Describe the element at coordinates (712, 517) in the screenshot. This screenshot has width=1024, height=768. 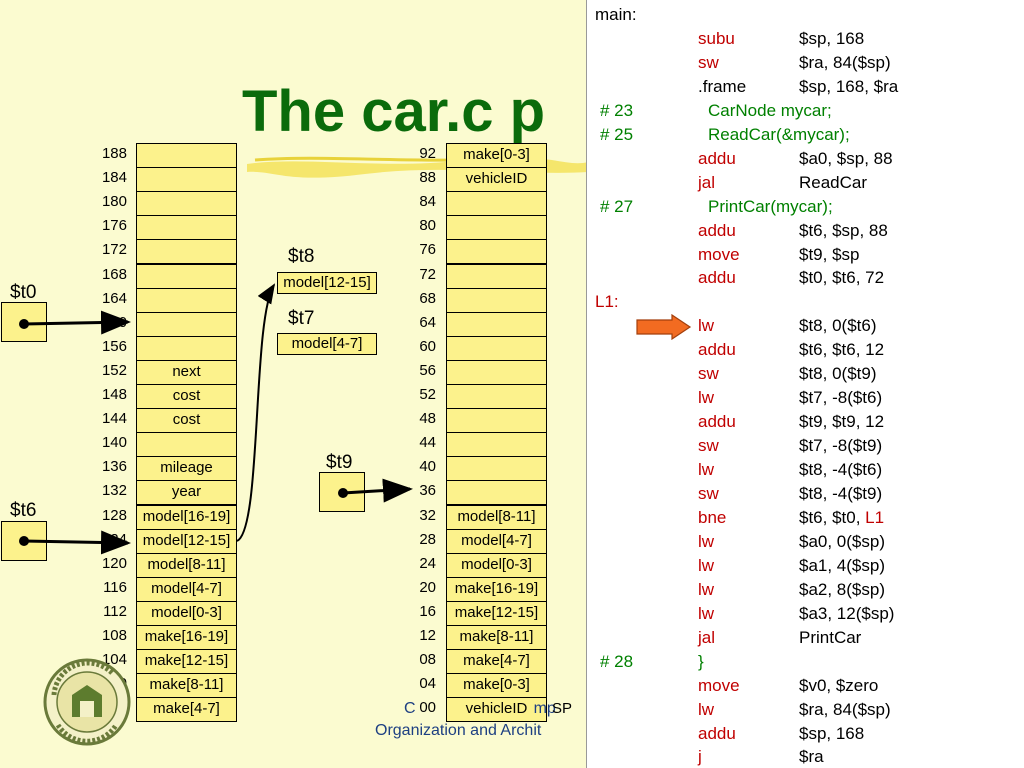
I see `code-opcode: bne` at that location.